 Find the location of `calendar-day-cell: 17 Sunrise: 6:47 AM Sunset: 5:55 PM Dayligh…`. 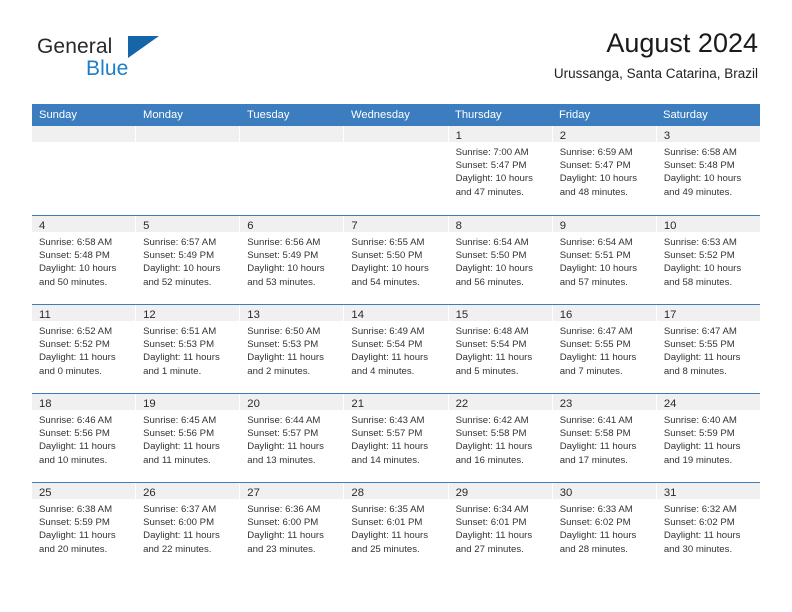

calendar-day-cell: 17 Sunrise: 6:47 AM Sunset: 5:55 PM Dayligh… is located at coordinates (708, 349).